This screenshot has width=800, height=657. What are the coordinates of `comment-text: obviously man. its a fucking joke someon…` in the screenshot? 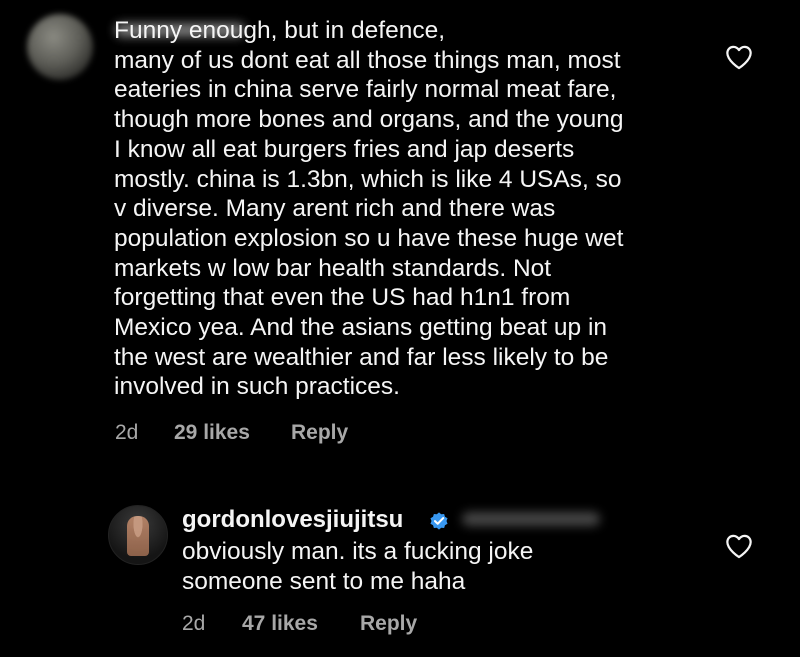 It's located at (358, 566).